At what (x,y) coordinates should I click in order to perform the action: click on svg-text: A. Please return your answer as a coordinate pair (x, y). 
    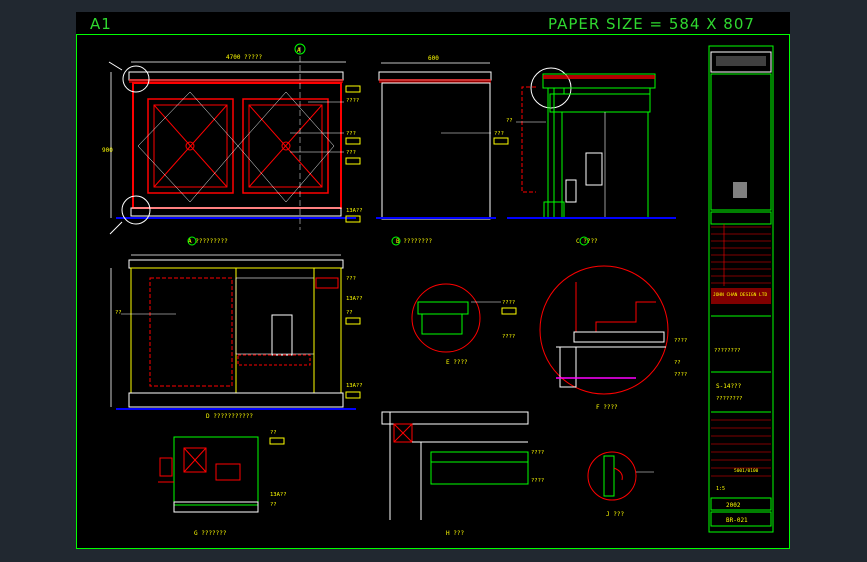
    Looking at the image, I should click on (299, 50).